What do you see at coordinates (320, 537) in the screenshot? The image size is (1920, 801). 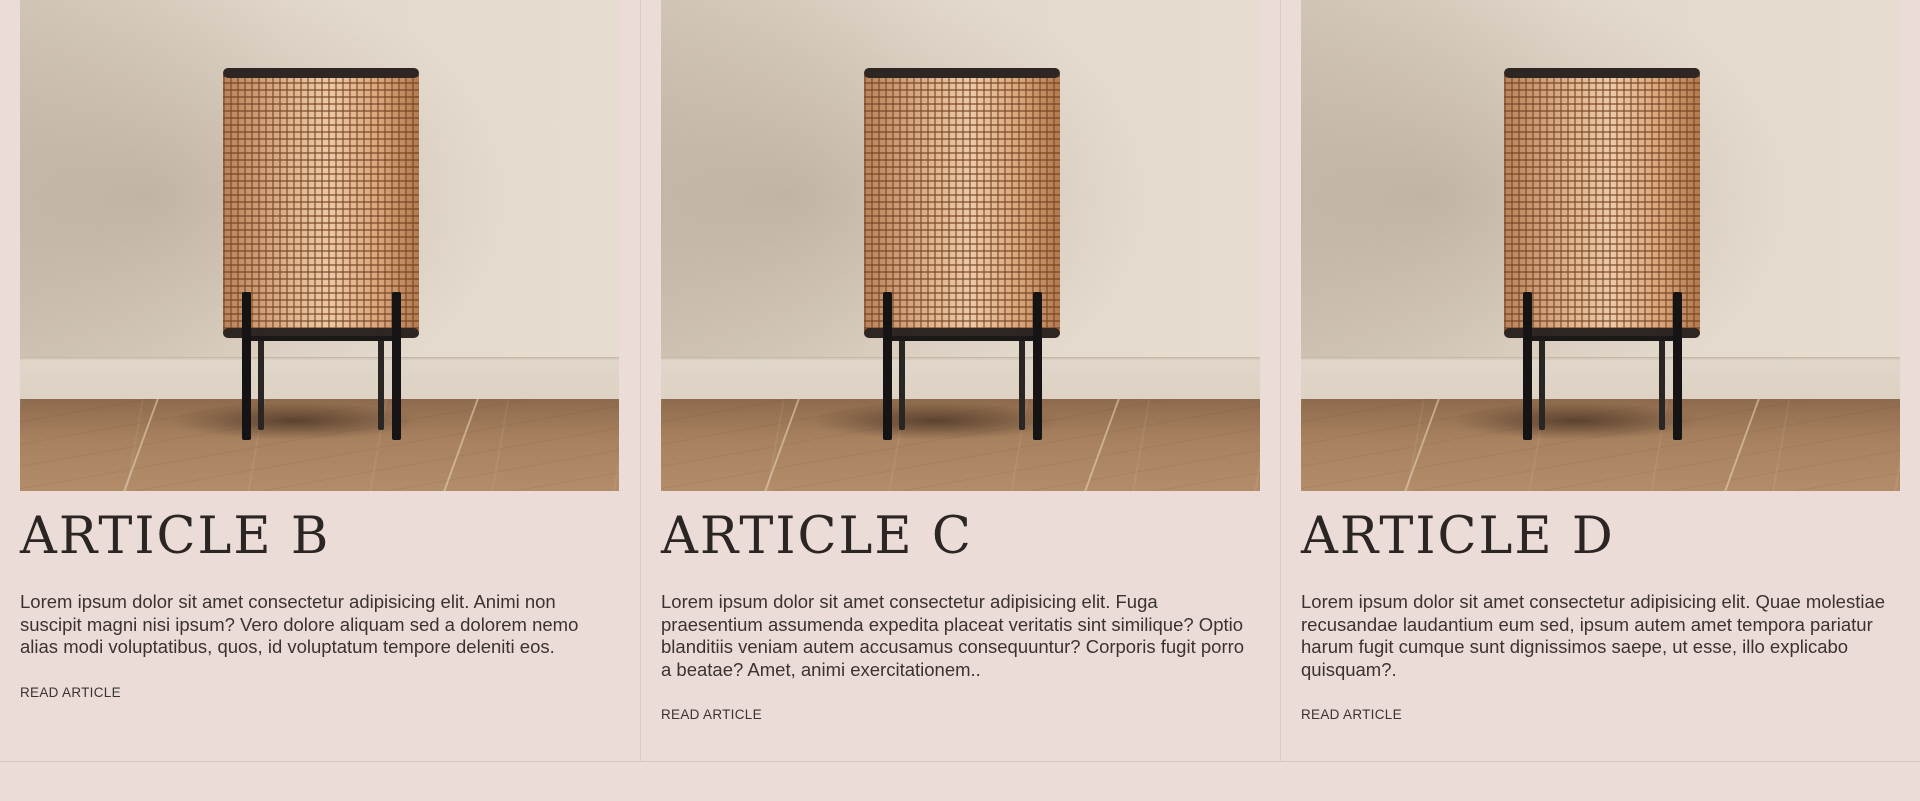 I see `article-title: ARTICLE B` at bounding box center [320, 537].